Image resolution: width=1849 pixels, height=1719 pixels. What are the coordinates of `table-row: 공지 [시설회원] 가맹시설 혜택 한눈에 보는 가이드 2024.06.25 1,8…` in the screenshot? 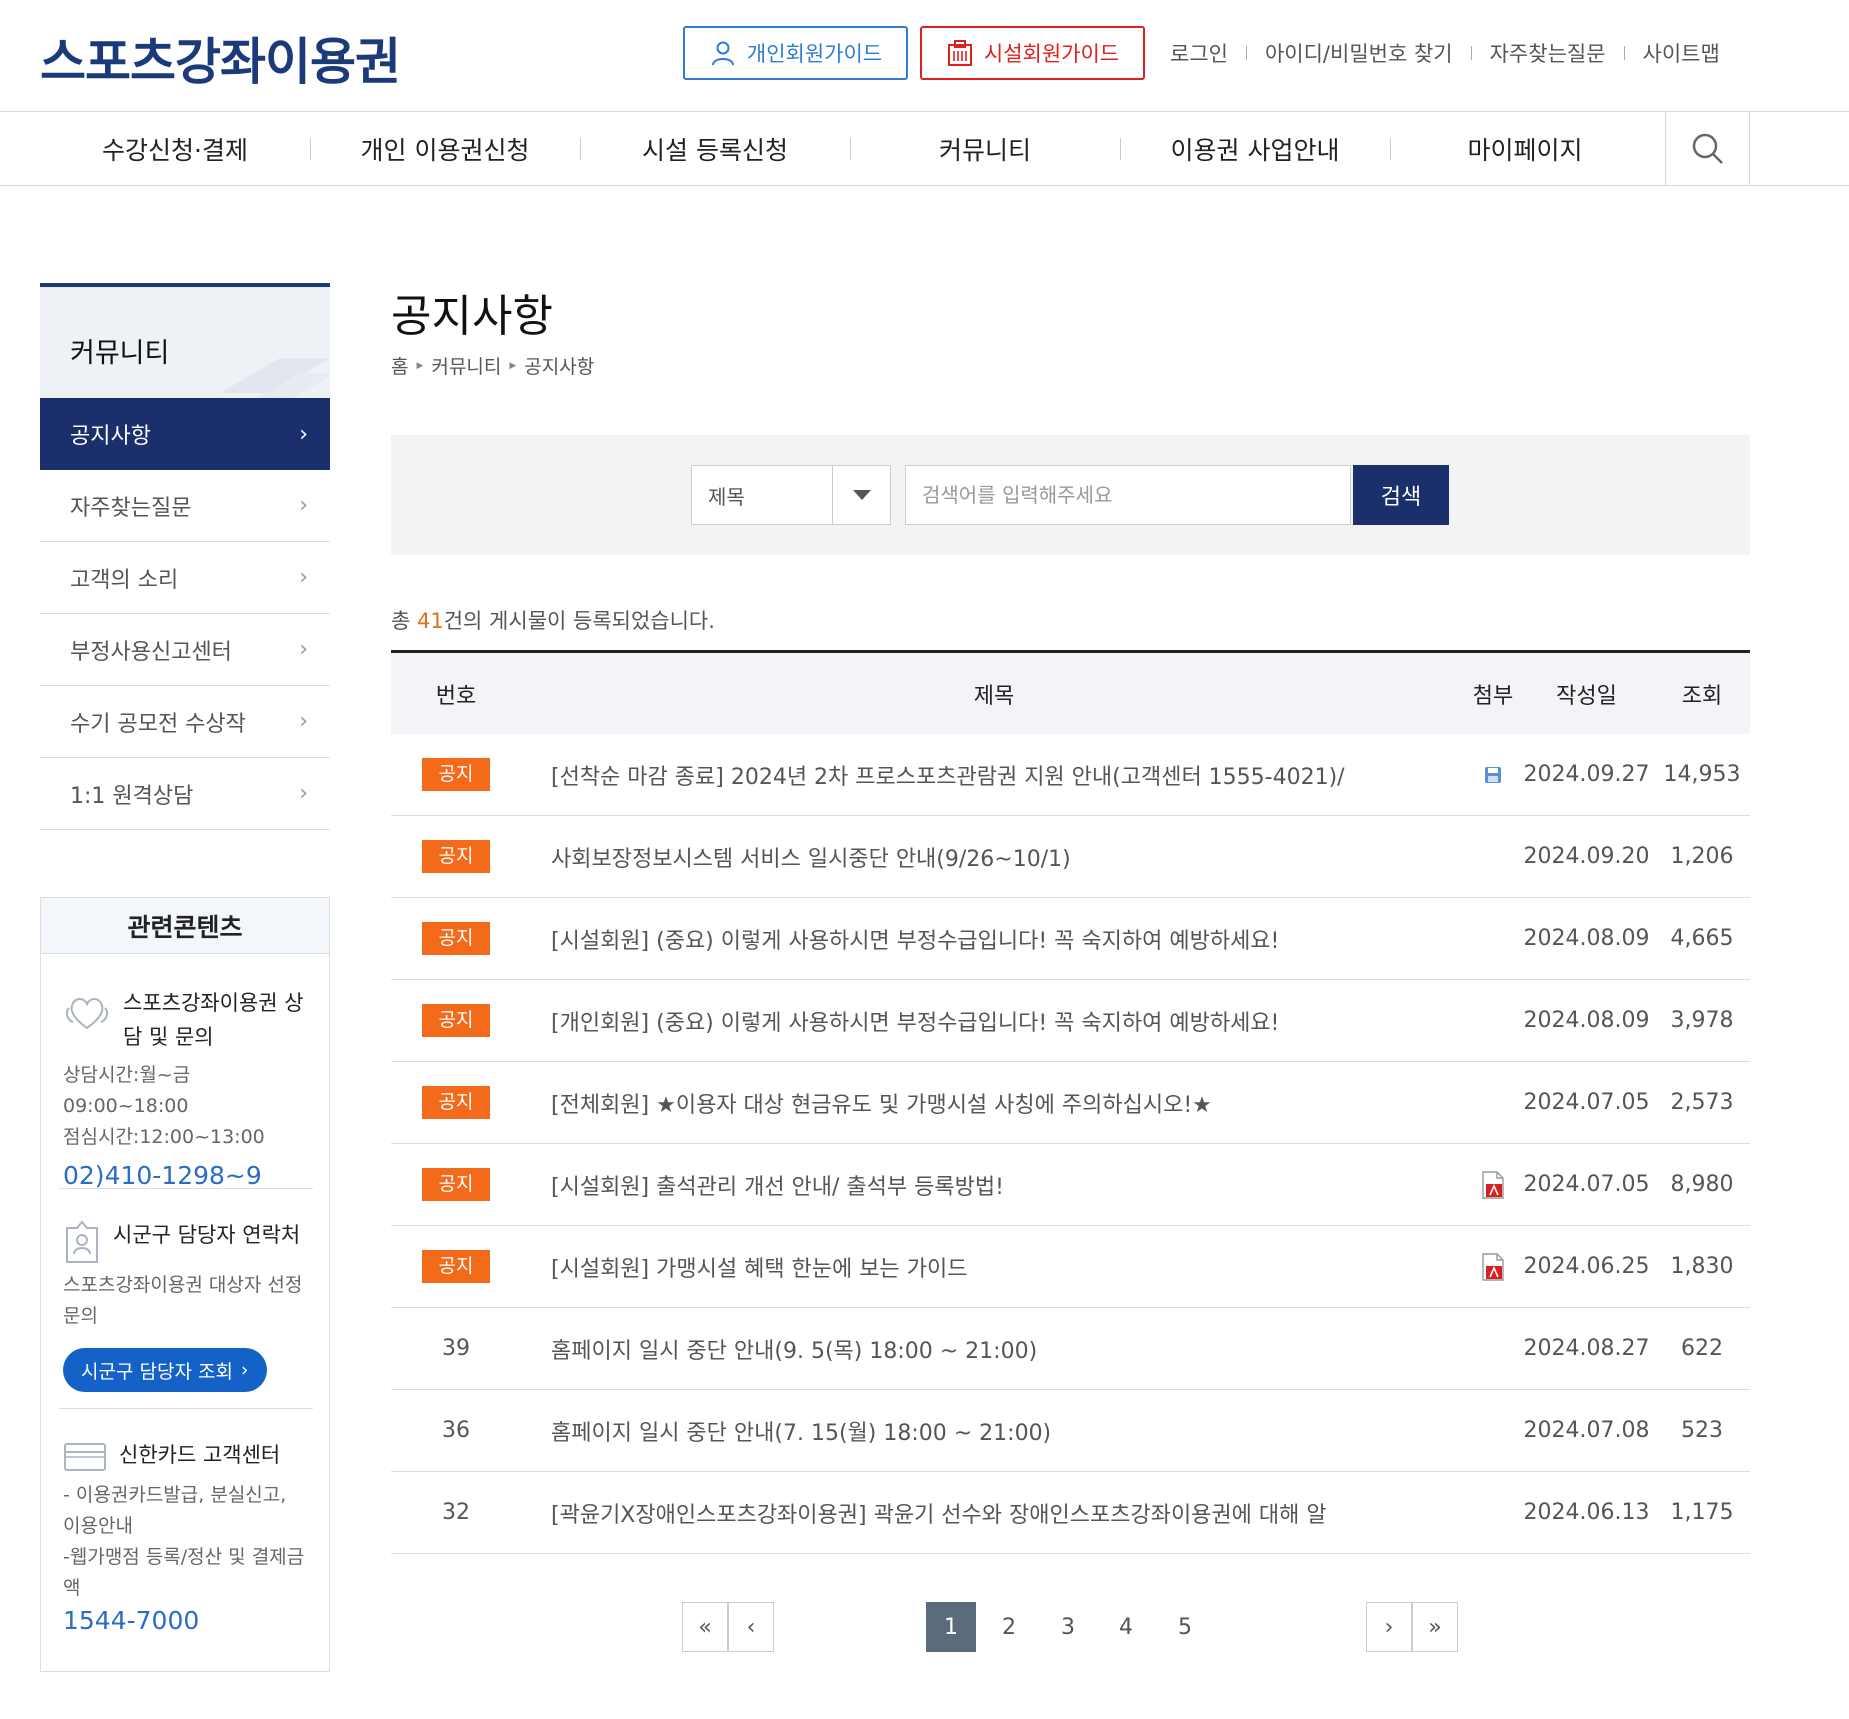 It's located at (1070, 1267).